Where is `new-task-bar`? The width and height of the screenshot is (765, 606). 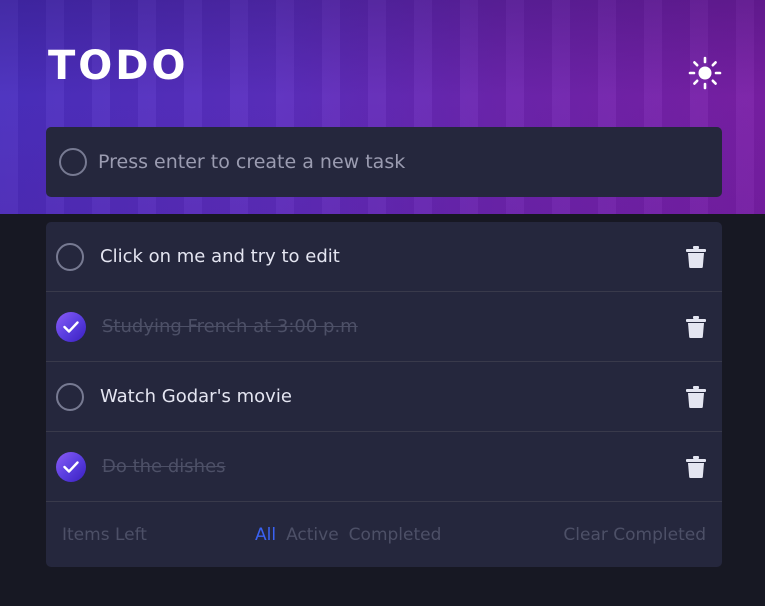 new-task-bar is located at coordinates (384, 162).